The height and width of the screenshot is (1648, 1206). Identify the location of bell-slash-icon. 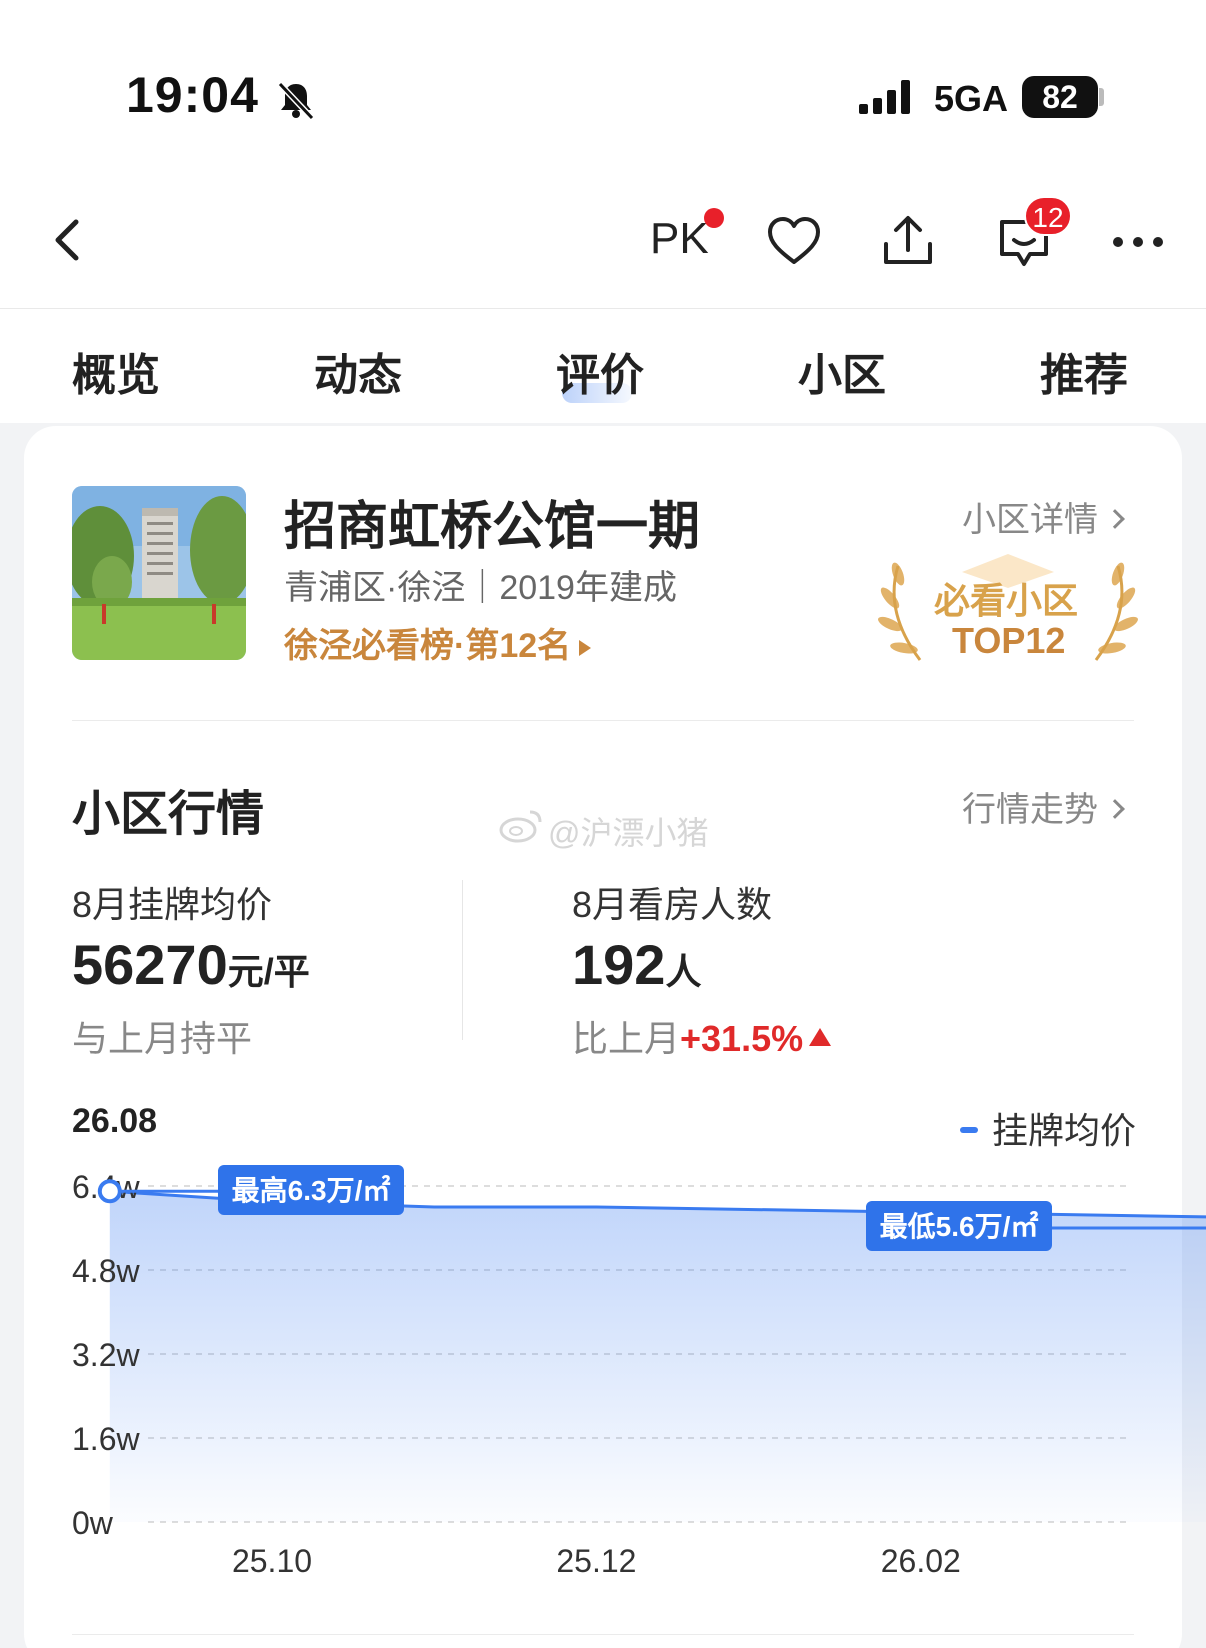
(296, 101).